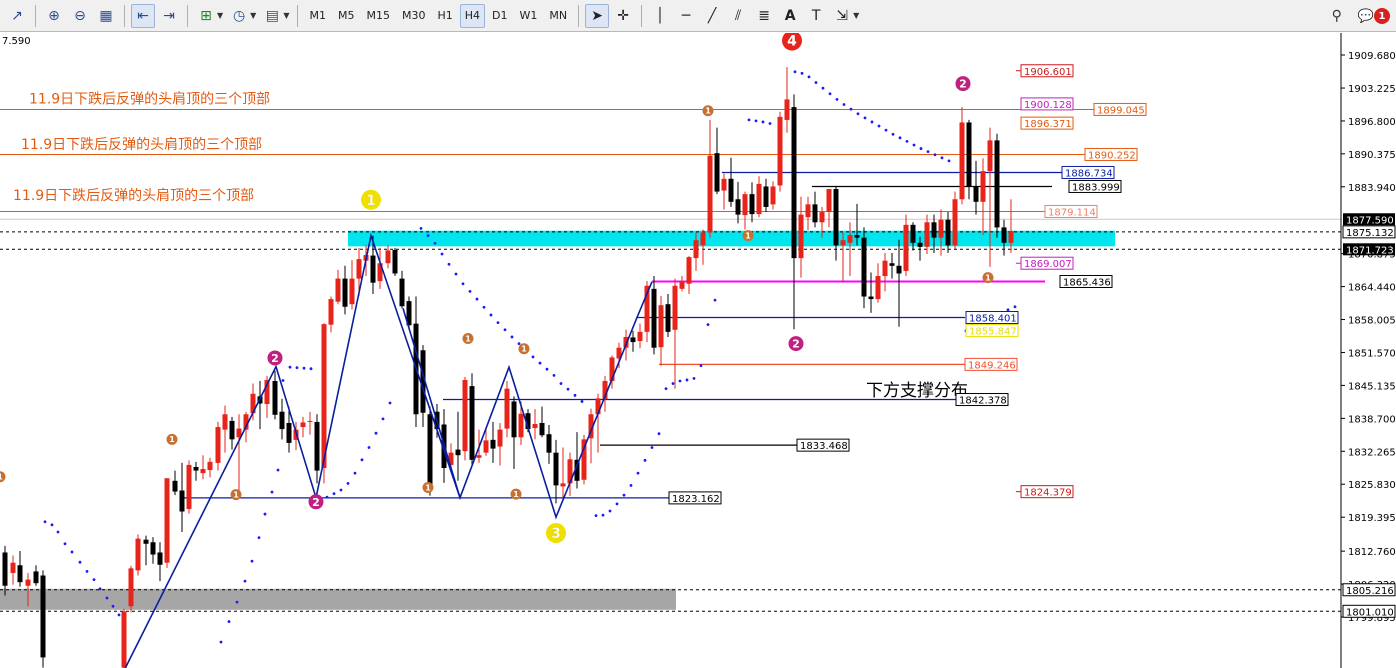 Image resolution: width=1396 pixels, height=668 pixels. Describe the element at coordinates (414, 16) in the screenshot. I see `timeframe-m30-button: M30` at that location.